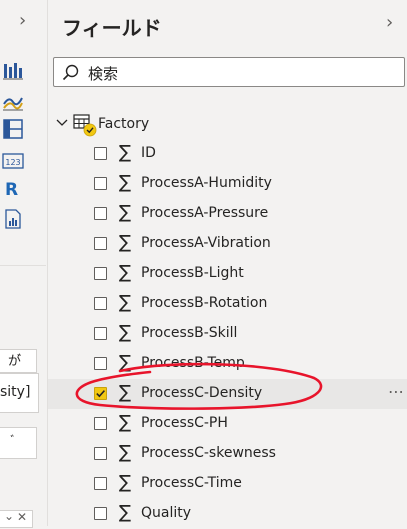 The height and width of the screenshot is (529, 407). What do you see at coordinates (112, 28) in the screenshot?
I see `pane-title: フィールド` at bounding box center [112, 28].